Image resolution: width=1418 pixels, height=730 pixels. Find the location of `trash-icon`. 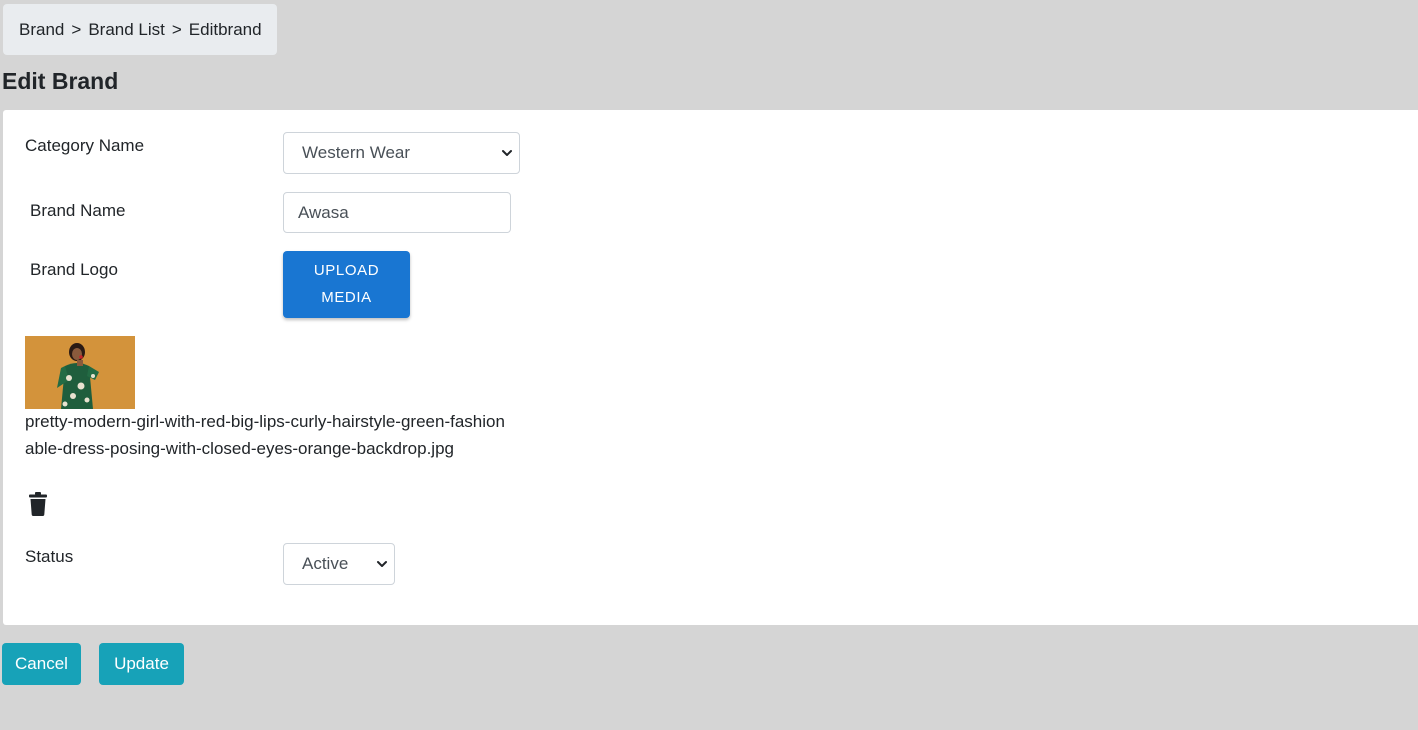

trash-icon is located at coordinates (38, 504).